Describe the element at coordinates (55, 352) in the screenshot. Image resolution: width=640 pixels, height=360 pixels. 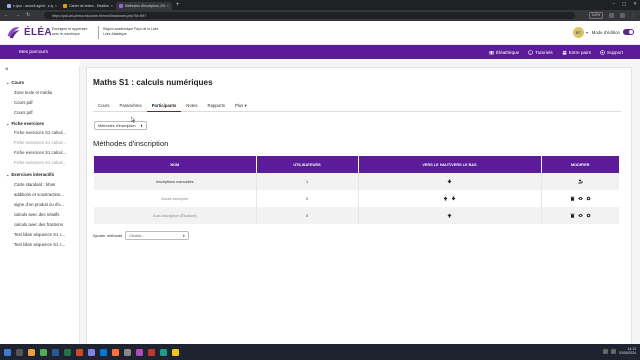
I see `word-icon` at that location.